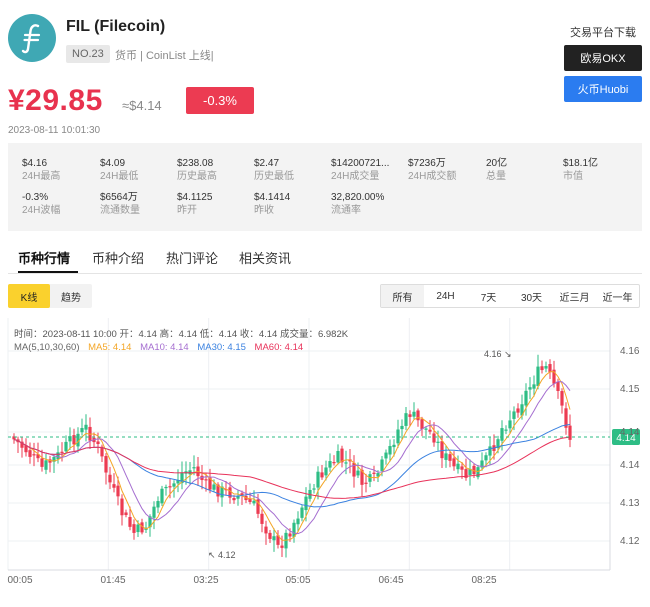 The height and width of the screenshot is (607, 650). I want to click on stat-item: $2.47 历史最低, so click(274, 170).